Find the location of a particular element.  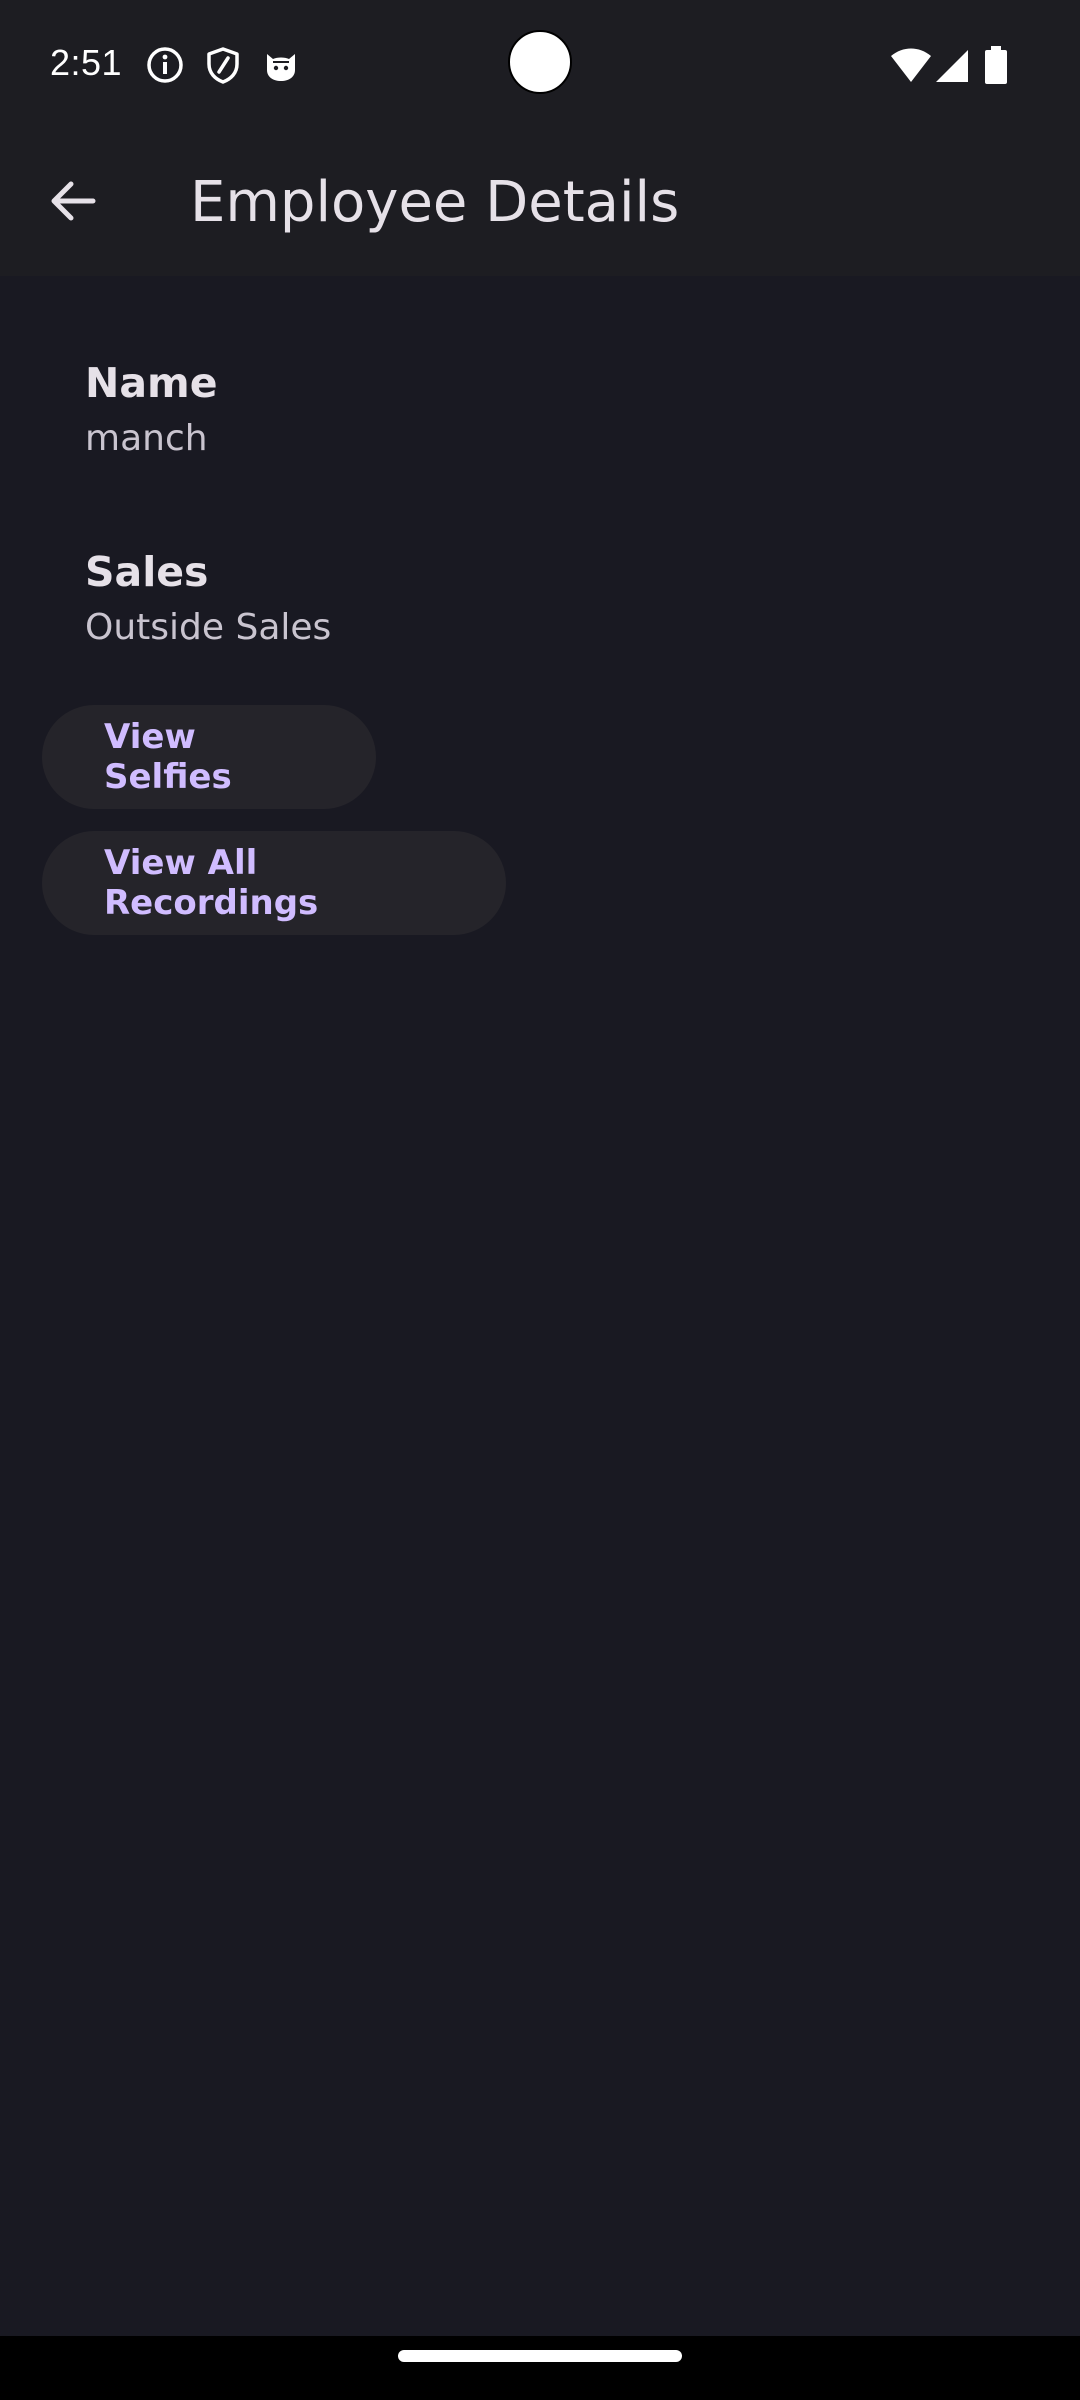

view-selfies-label: View Selfies is located at coordinates (168, 757).